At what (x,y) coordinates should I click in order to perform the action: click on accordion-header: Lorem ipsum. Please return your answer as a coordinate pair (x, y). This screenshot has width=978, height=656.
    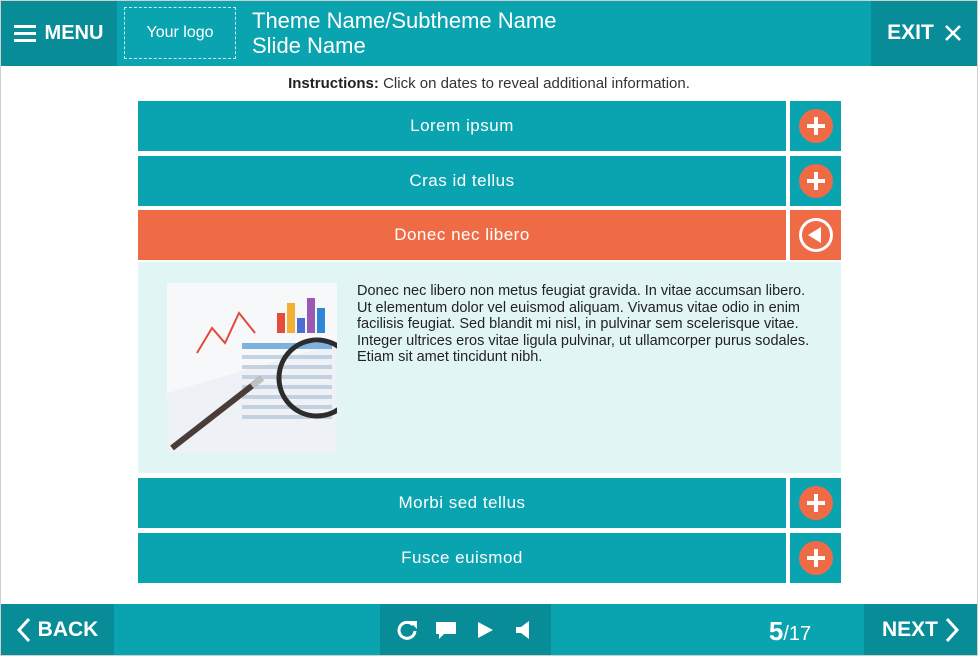
    Looking at the image, I should click on (462, 126).